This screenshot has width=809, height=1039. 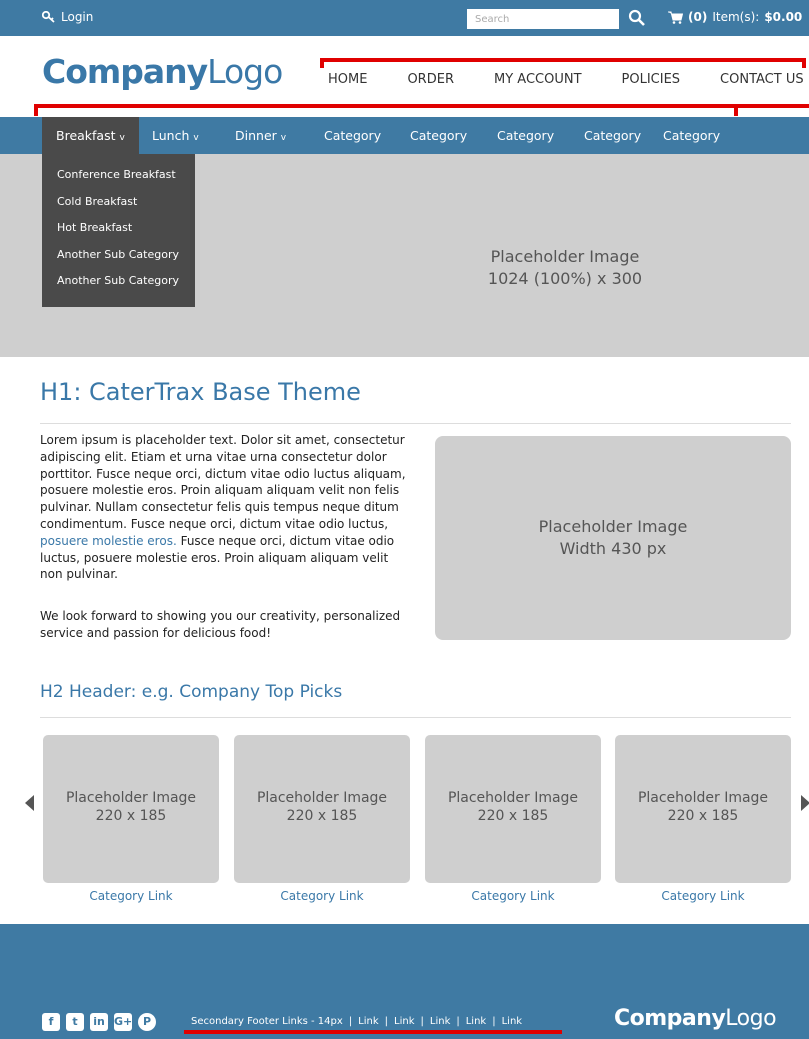 I want to click on logo-bold: Company, so click(x=125, y=71).